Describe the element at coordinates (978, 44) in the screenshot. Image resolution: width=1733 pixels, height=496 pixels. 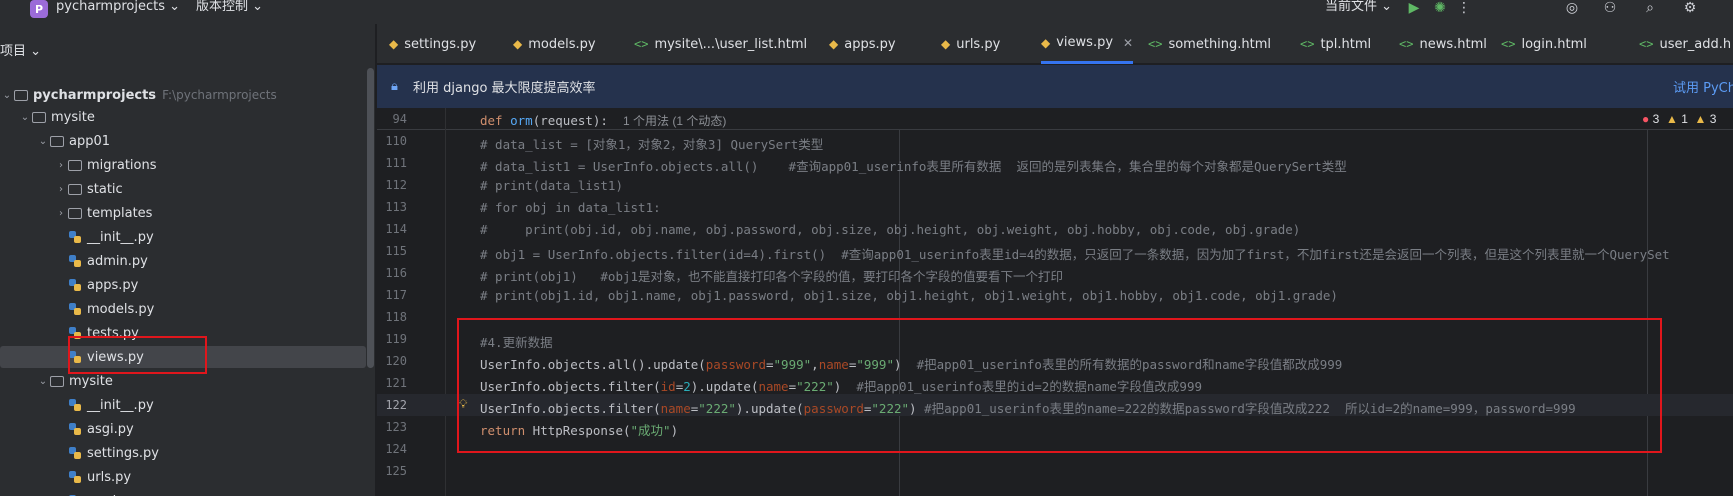
I see `tab-label: urls.py` at that location.